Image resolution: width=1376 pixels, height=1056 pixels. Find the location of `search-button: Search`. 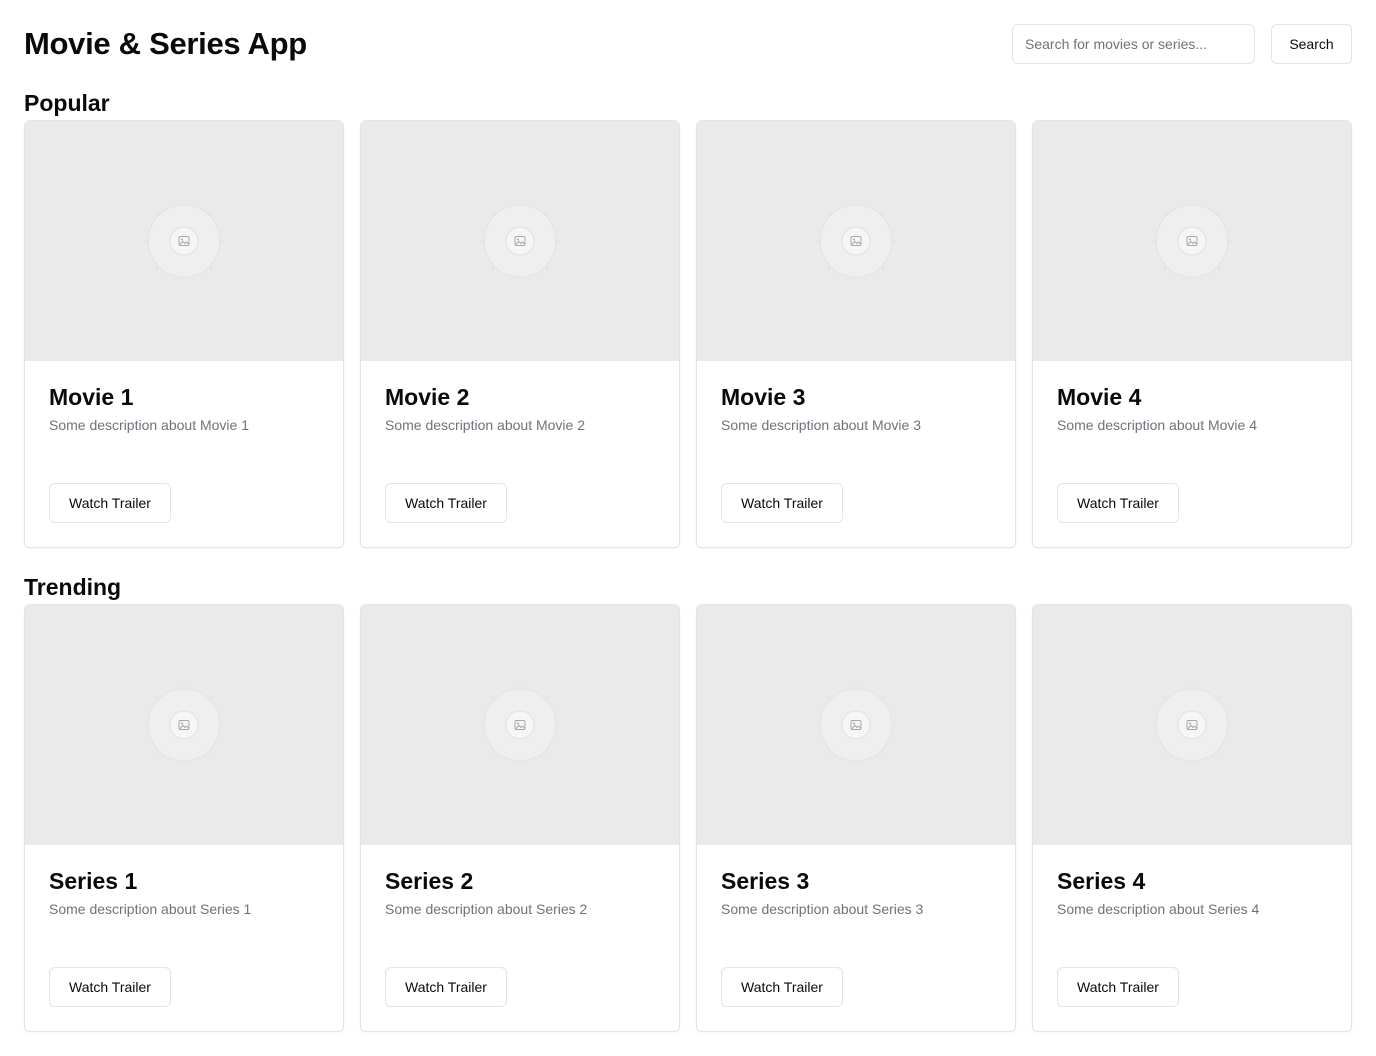

search-button: Search is located at coordinates (1311, 44).